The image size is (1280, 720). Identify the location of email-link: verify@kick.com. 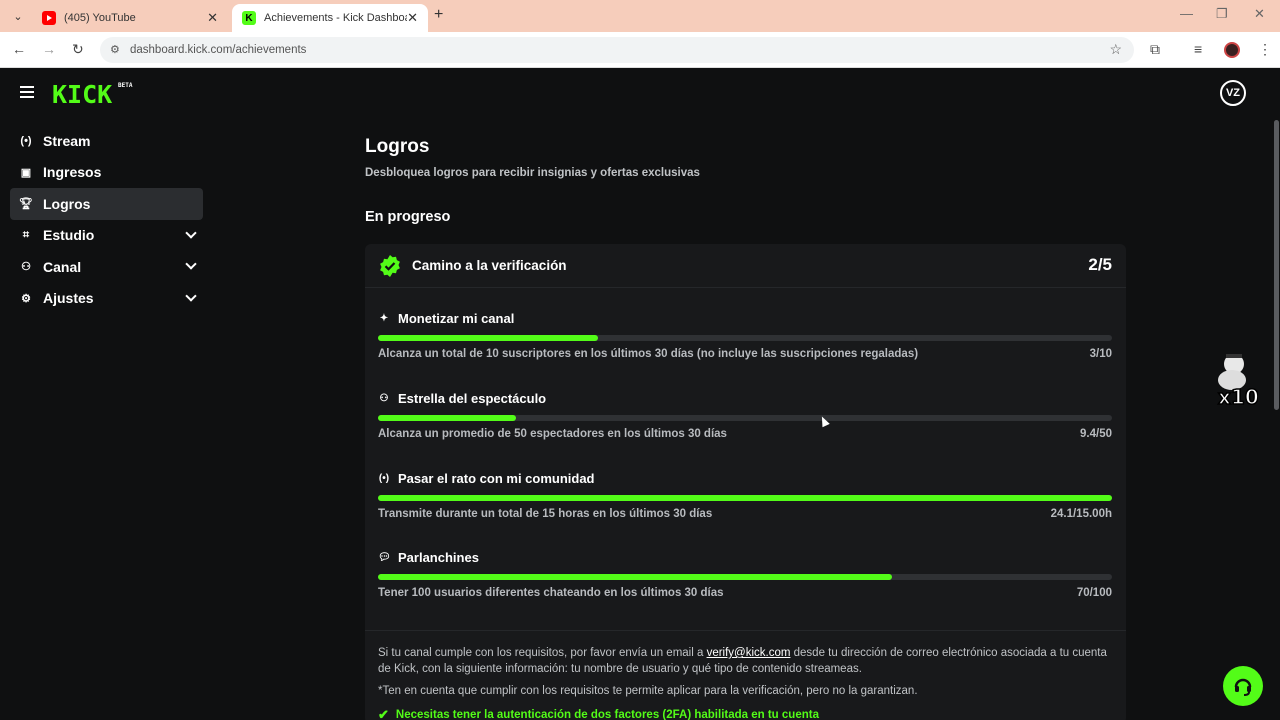
(749, 653).